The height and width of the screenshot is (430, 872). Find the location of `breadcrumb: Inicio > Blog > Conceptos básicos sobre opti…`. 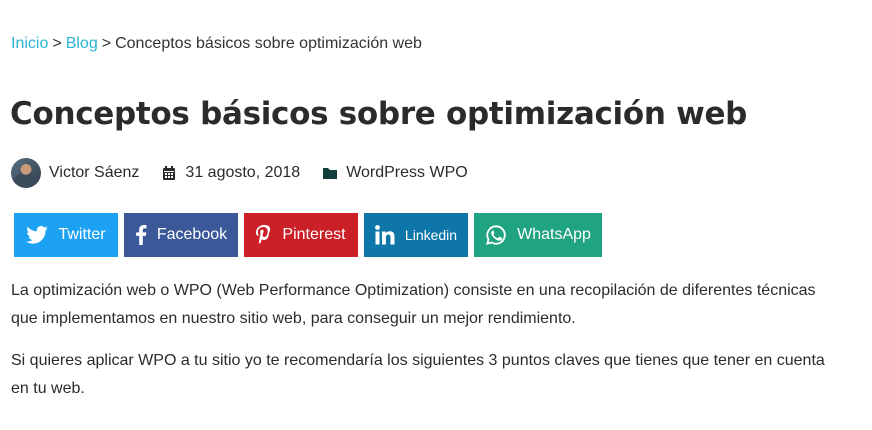

breadcrumb: Inicio > Blog > Conceptos básicos sobre opti… is located at coordinates (216, 44).